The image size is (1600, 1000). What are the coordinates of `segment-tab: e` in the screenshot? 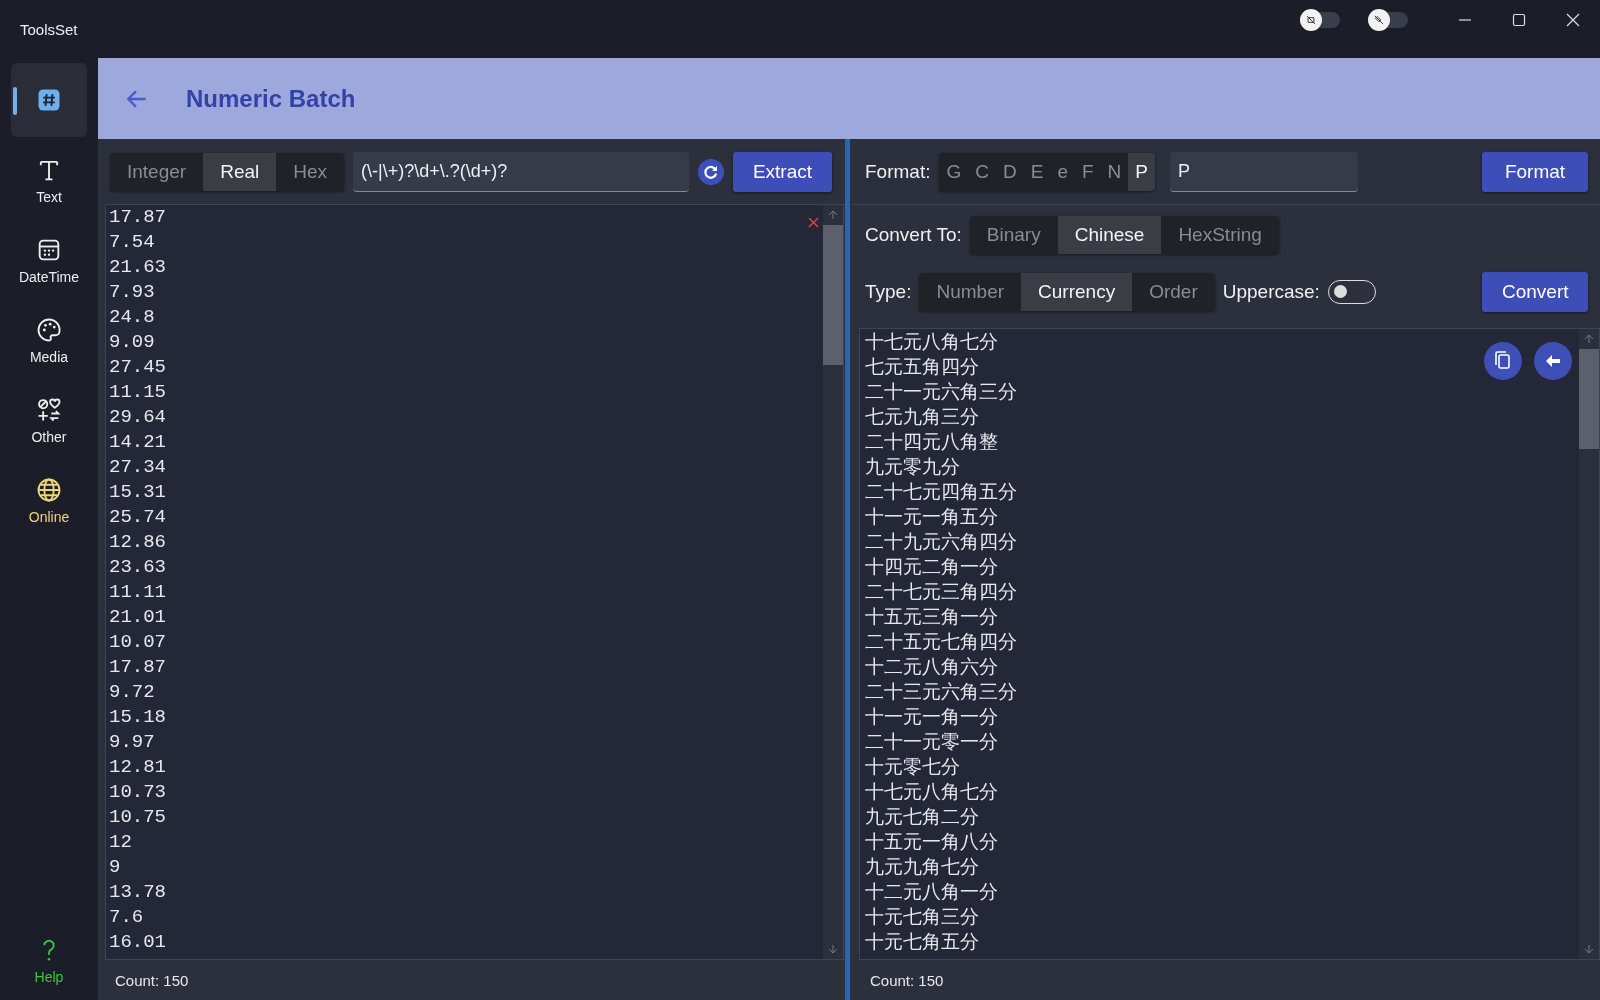 It's located at (1062, 171).